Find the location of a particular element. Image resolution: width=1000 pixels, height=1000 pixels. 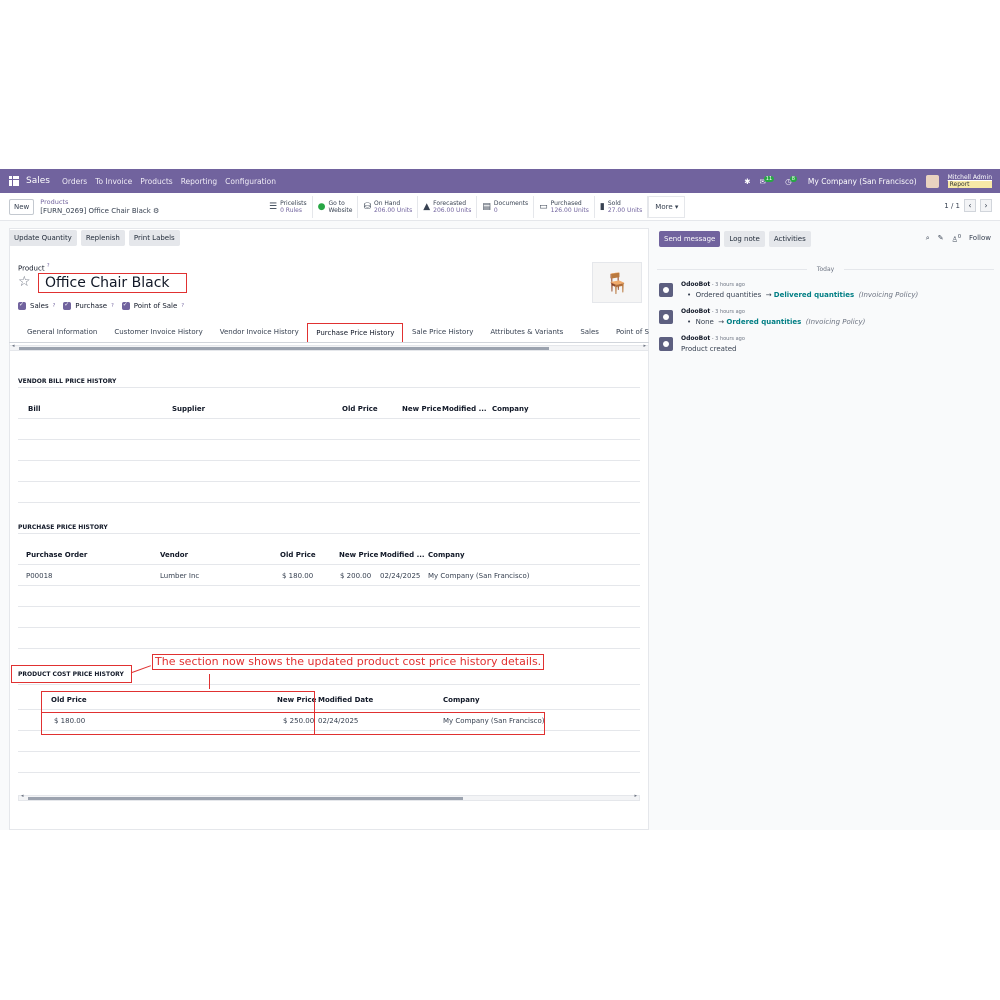

website-button: ● Go to Website is located at coordinates (336, 207).